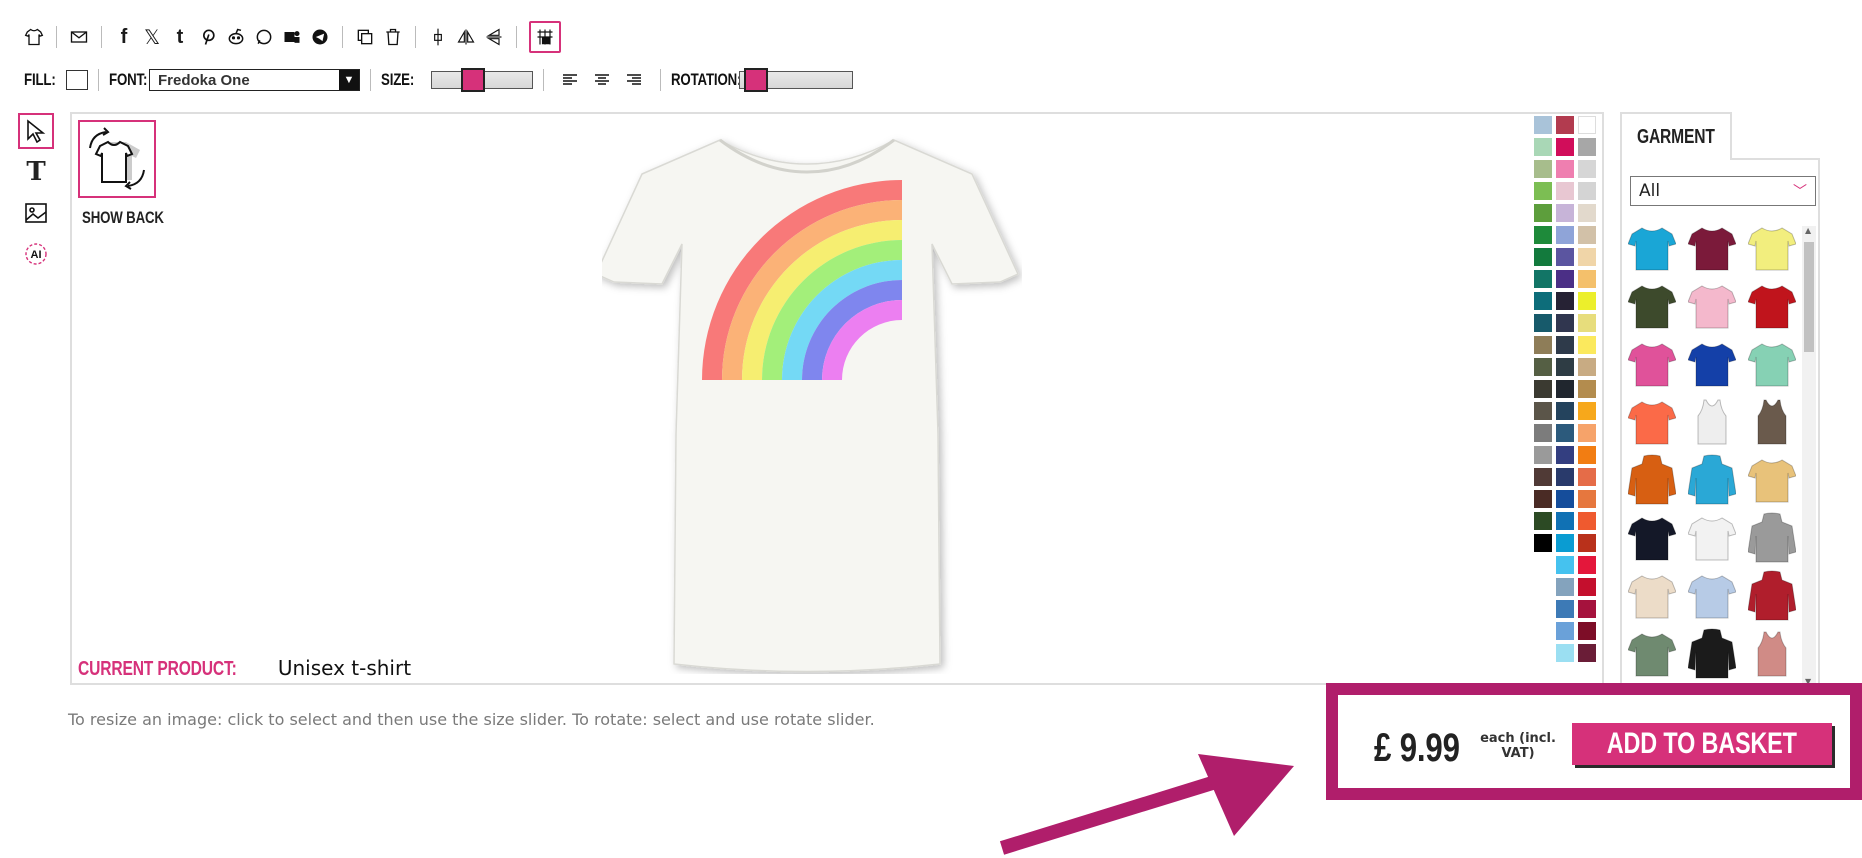 The width and height of the screenshot is (1862, 858). Describe the element at coordinates (124, 37) in the screenshot. I see `facebook-icon: f` at that location.